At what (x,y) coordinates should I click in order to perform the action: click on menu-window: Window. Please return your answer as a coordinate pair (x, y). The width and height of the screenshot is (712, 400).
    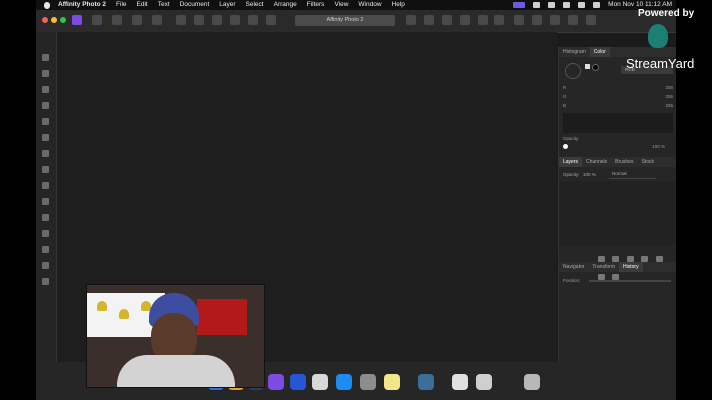
    Looking at the image, I should click on (369, 5).